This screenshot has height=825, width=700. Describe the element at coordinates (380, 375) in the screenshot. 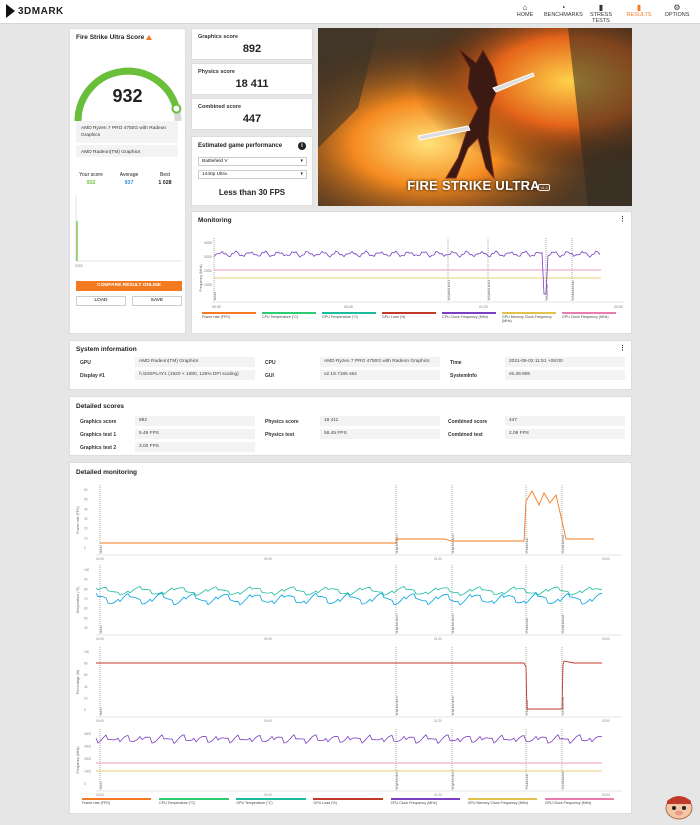

I see `gui-value: v2.18.7185 s64` at that location.